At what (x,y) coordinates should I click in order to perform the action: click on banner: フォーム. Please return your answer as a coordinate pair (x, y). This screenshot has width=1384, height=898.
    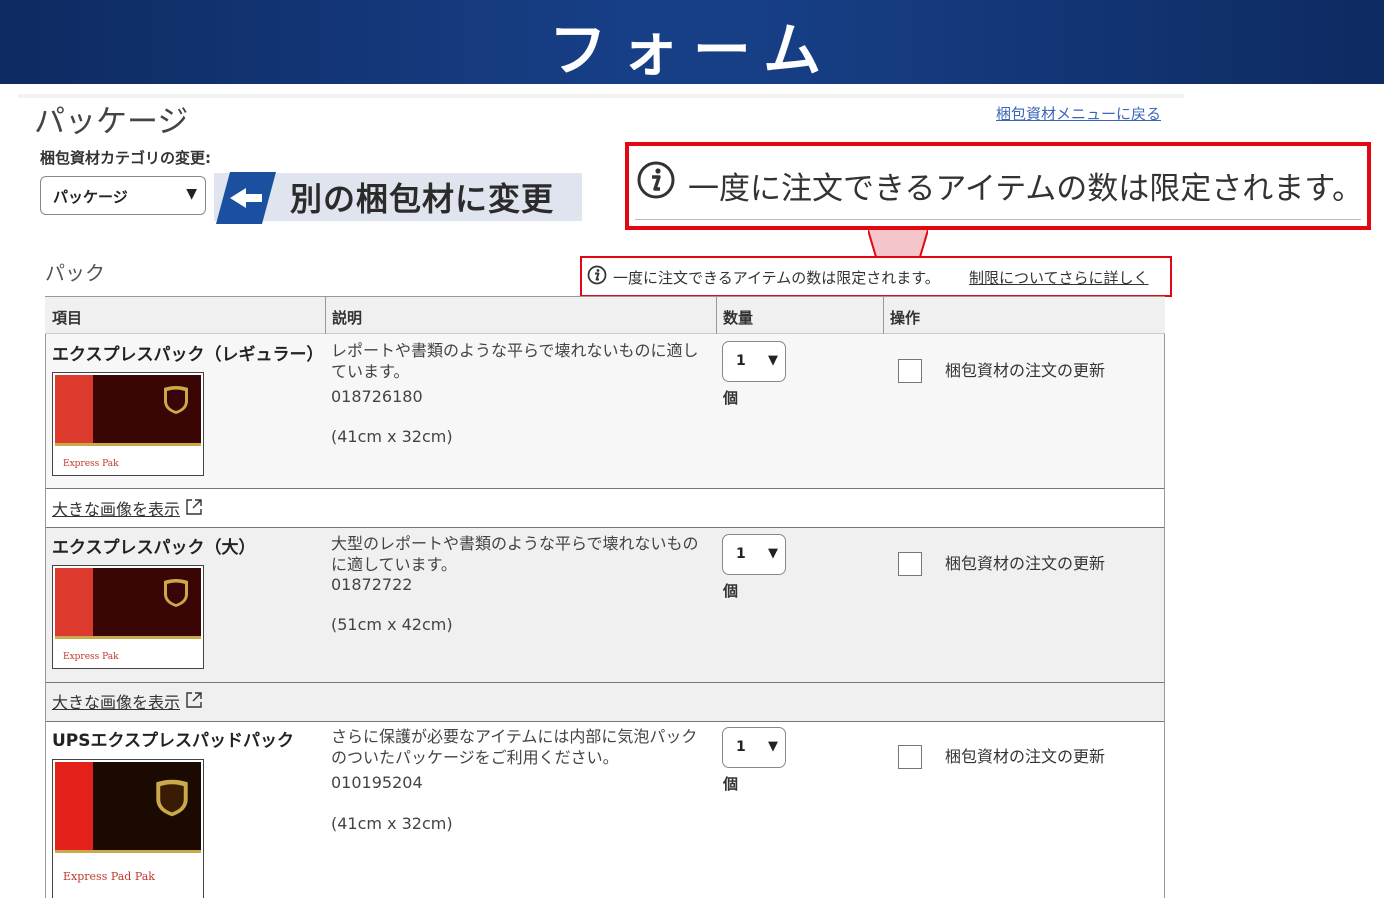
    Looking at the image, I should click on (692, 42).